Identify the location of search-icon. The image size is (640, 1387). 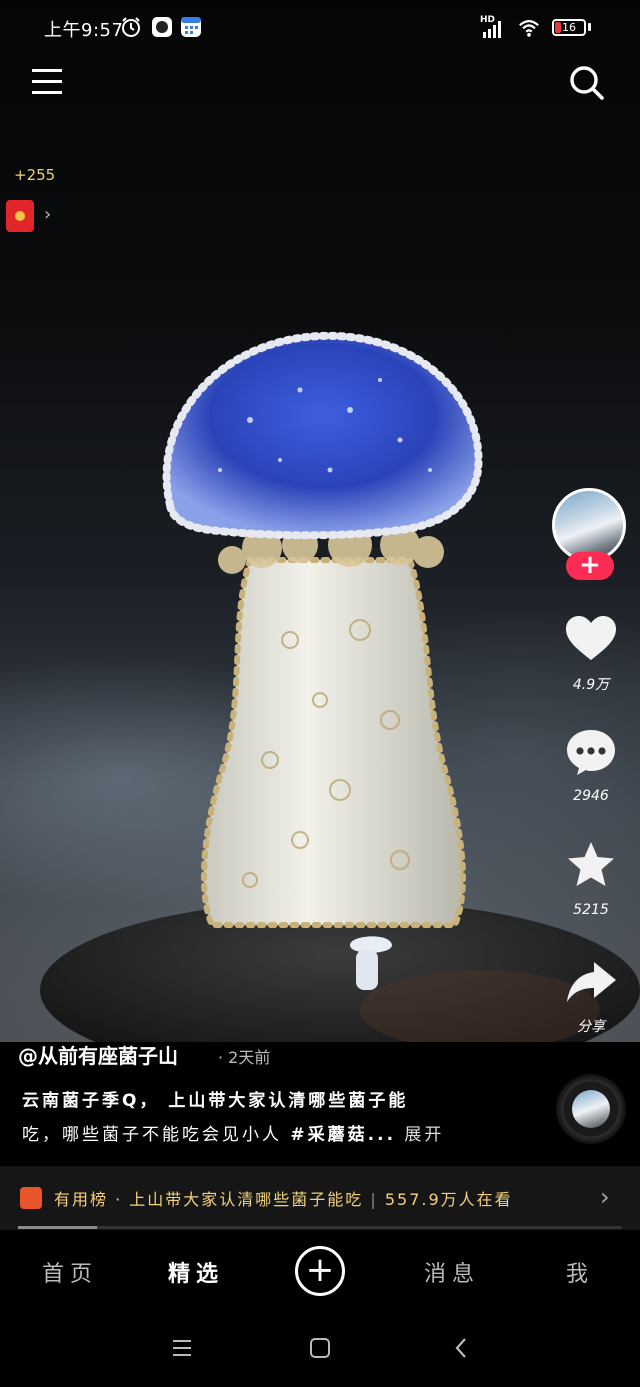
(586, 82).